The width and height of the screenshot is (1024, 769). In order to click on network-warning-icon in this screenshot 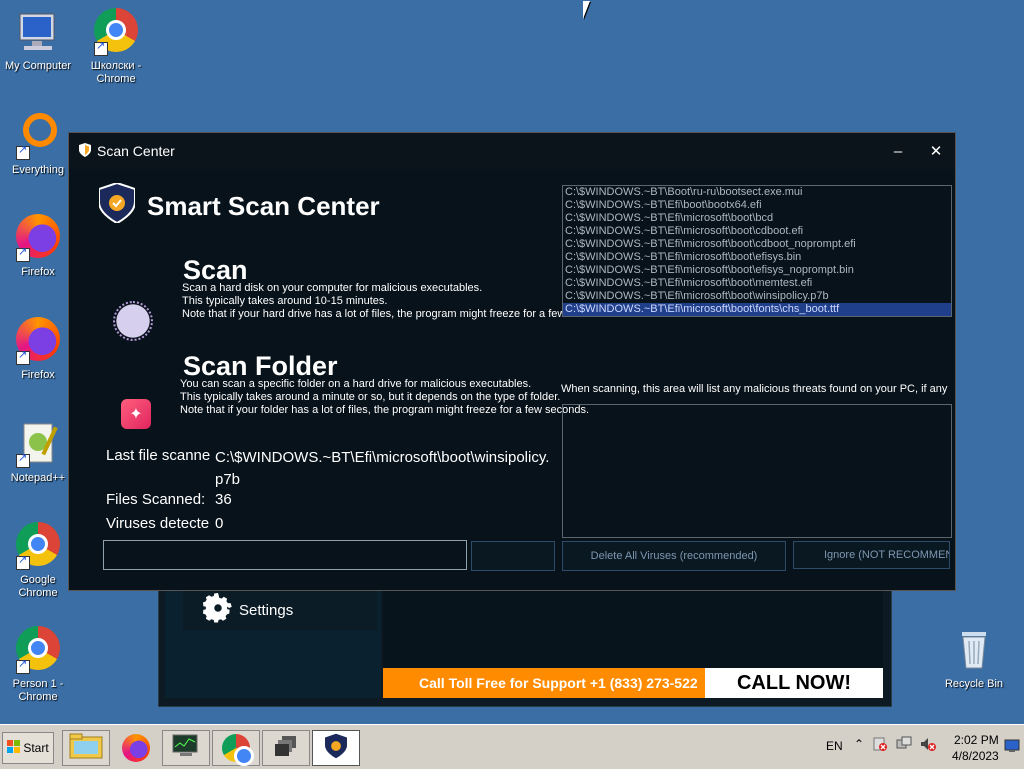, I will do `click(880, 745)`.